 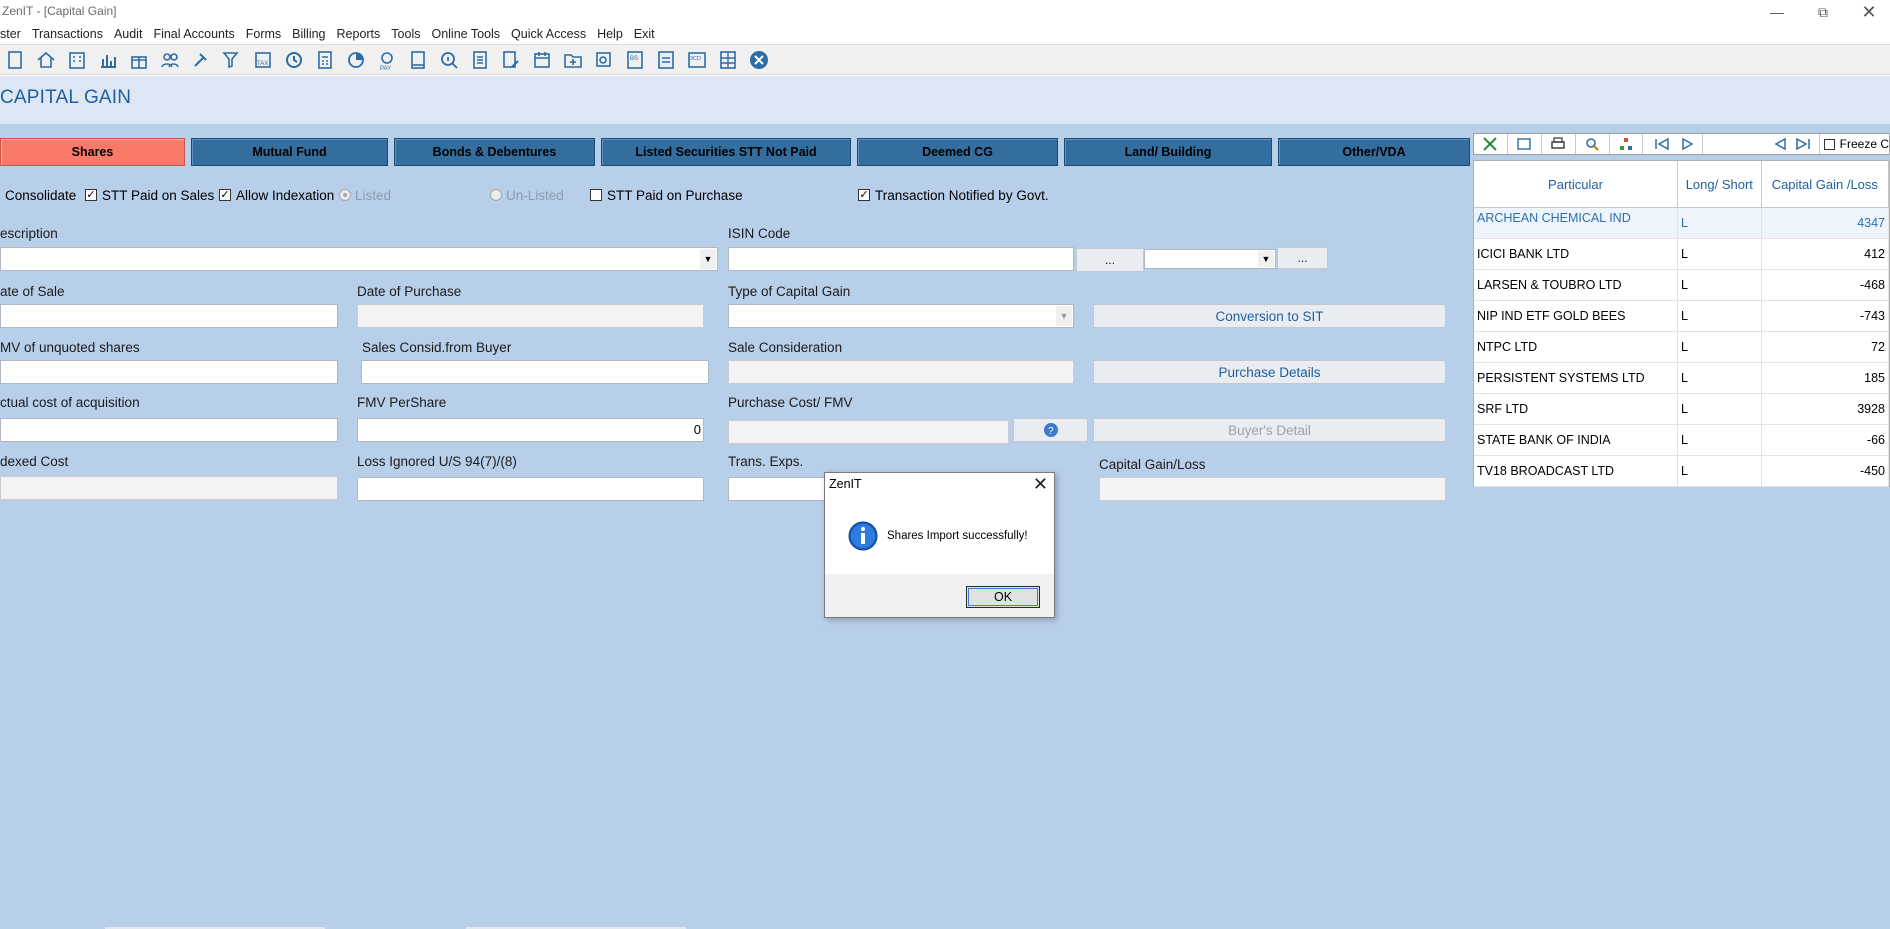 I want to click on export-icon, so click(x=1491, y=144).